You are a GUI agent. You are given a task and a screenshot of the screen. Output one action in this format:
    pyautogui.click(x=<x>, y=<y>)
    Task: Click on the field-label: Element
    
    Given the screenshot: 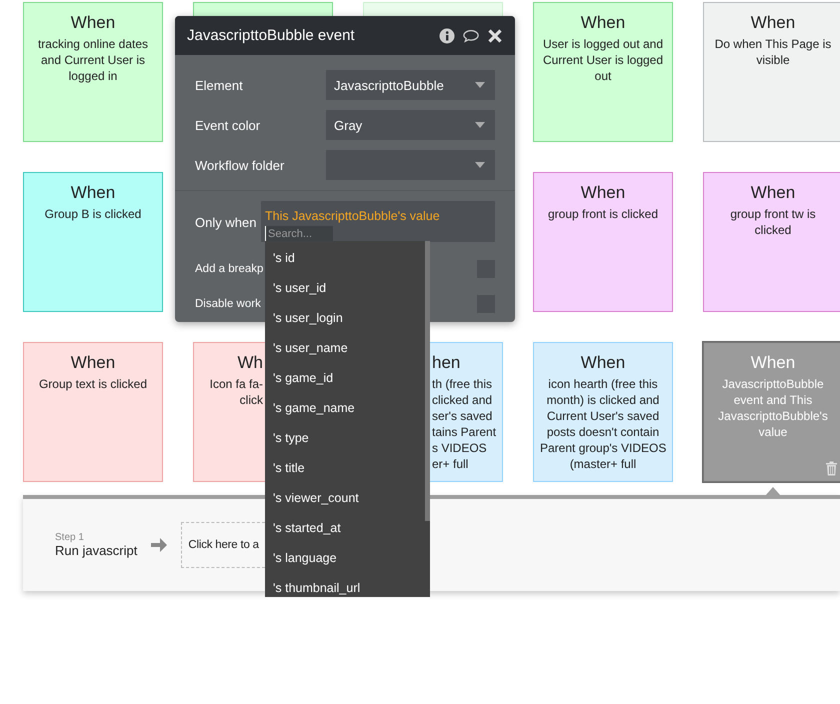 What is the action you would take?
    pyautogui.click(x=219, y=85)
    